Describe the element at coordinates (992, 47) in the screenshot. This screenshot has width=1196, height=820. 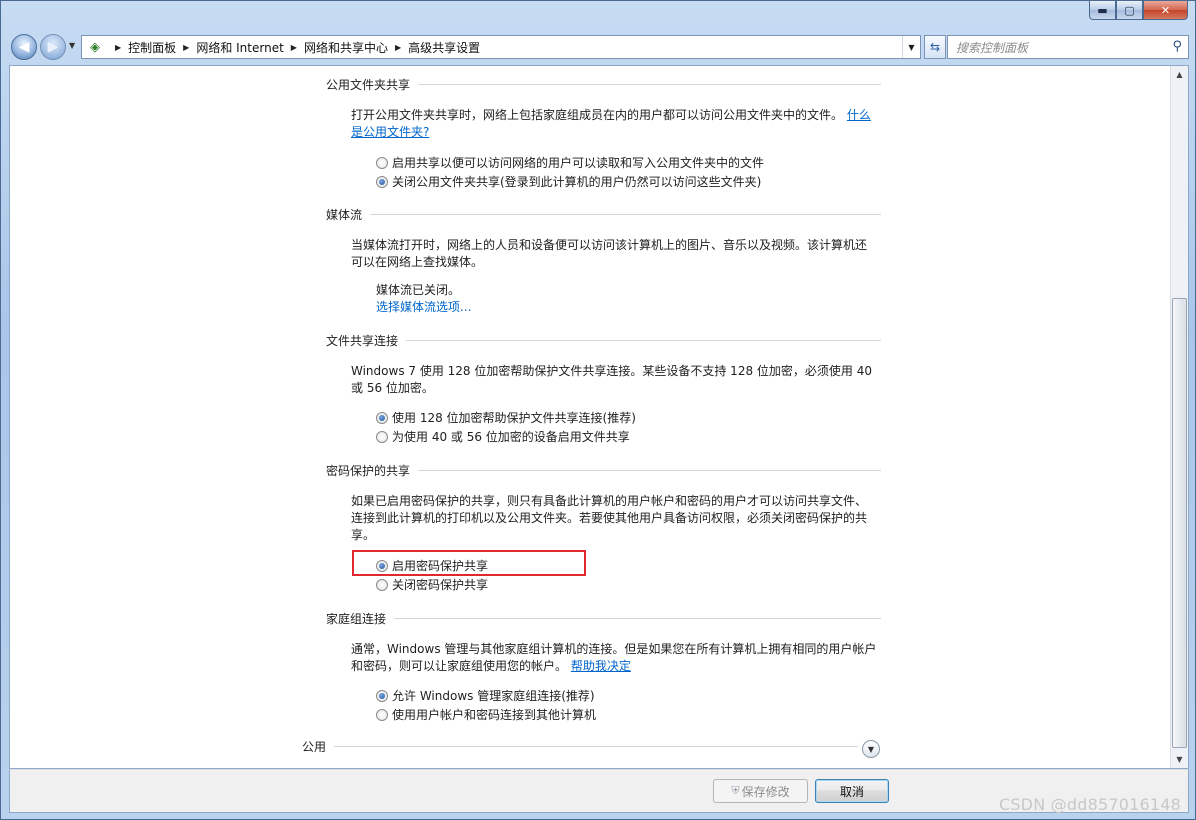
I see `search-placeholder: 搜索控制面板` at that location.